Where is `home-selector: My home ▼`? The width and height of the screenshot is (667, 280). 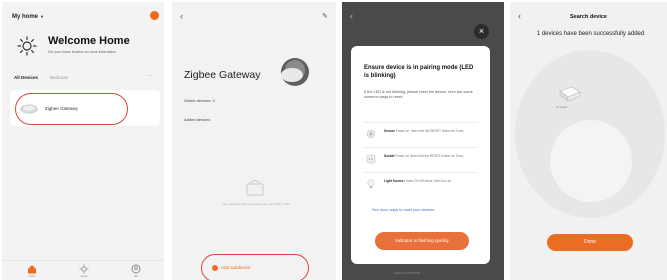 home-selector: My home ▼ is located at coordinates (28, 17).